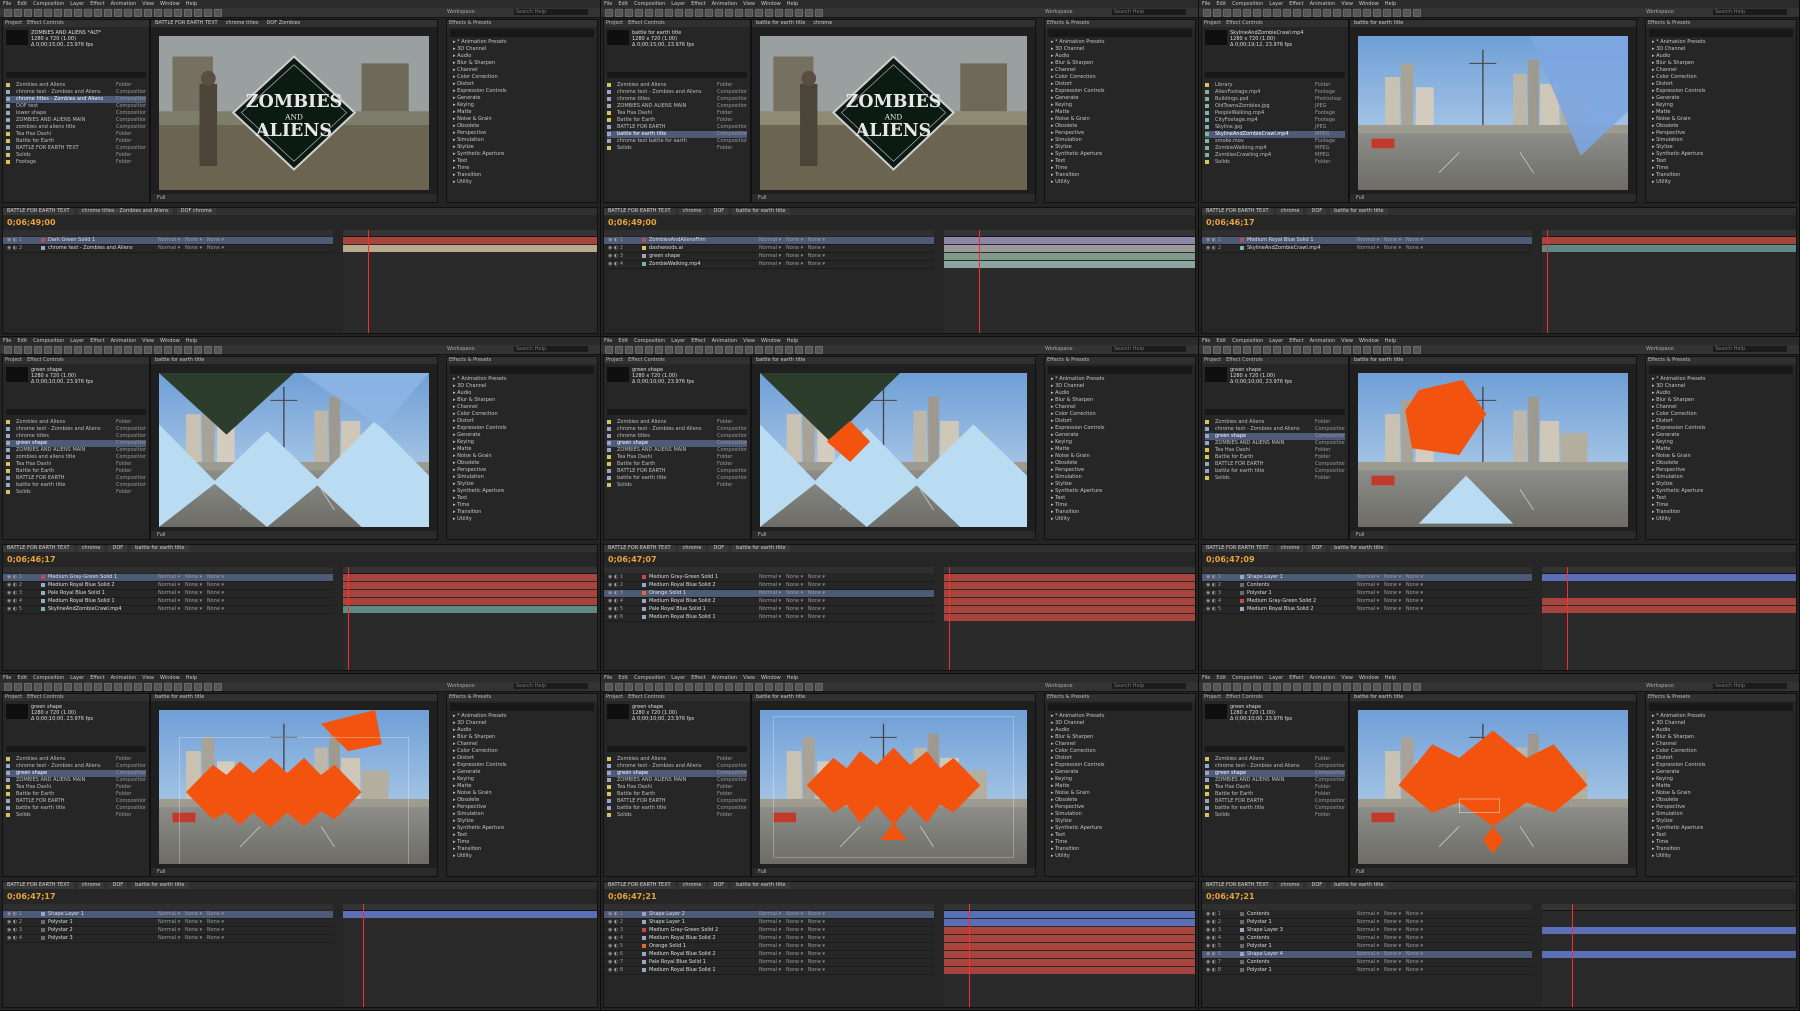 The width and height of the screenshot is (1800, 1011). I want to click on effect-category: ▸ * Animation Presets, so click(1721, 379).